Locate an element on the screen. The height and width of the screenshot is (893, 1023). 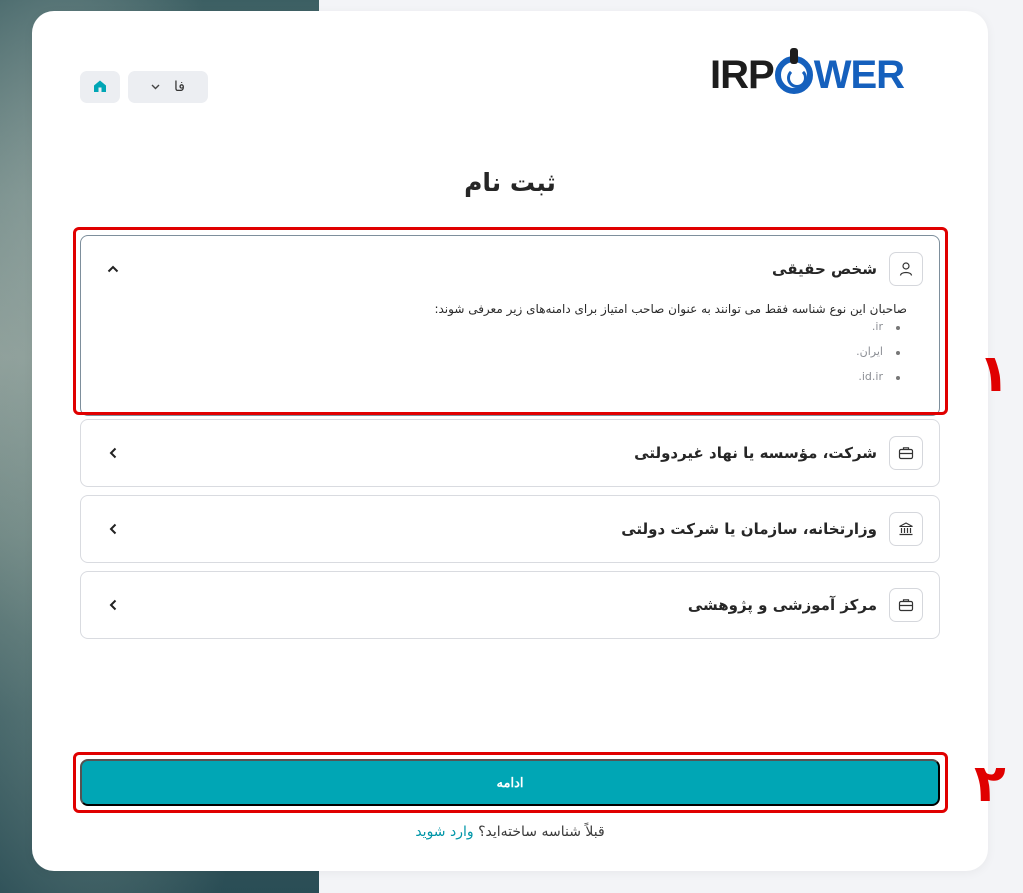
bank-icon is located at coordinates (906, 529).